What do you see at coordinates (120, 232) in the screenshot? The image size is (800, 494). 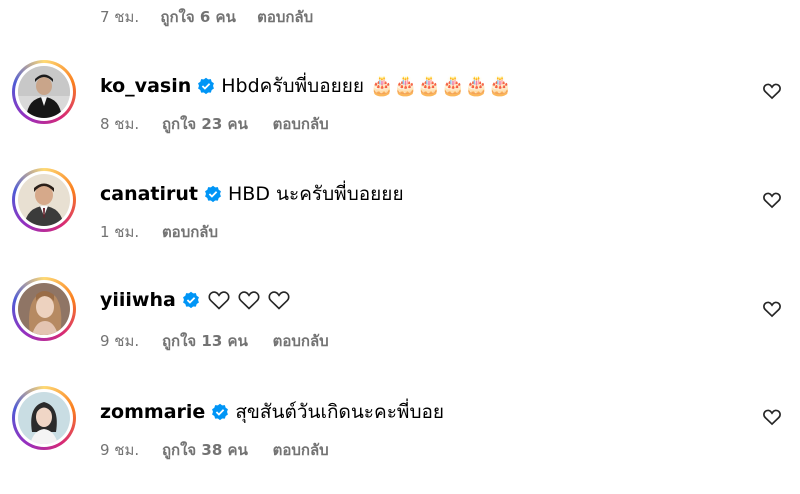 I see `comment-time: 1 ชม.` at bounding box center [120, 232].